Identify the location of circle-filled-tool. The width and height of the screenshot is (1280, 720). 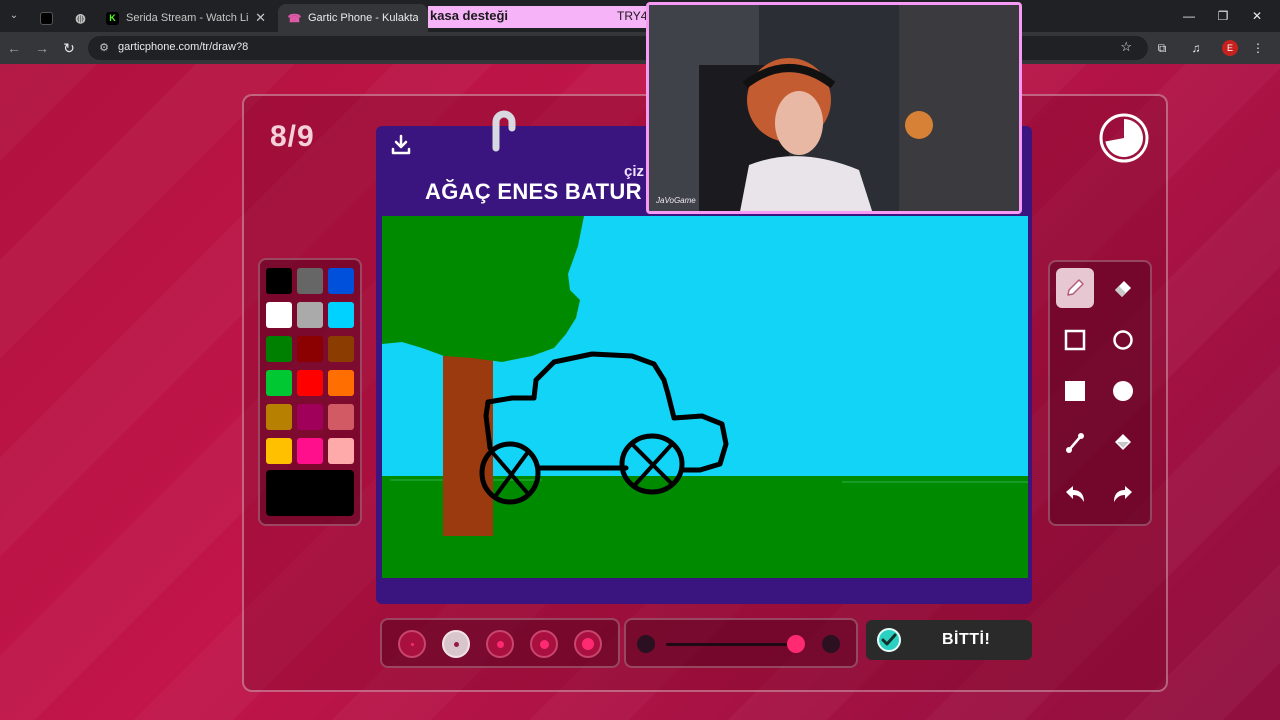
(1123, 391).